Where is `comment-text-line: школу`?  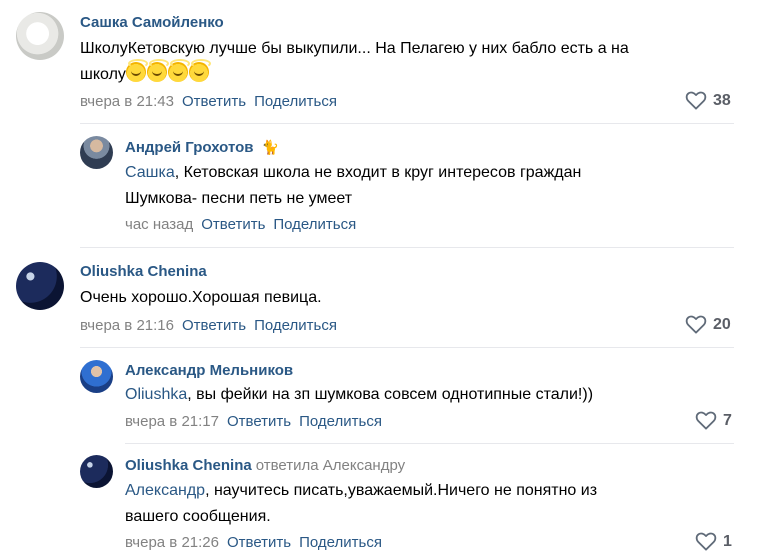 comment-text-line: школу is located at coordinates (103, 74).